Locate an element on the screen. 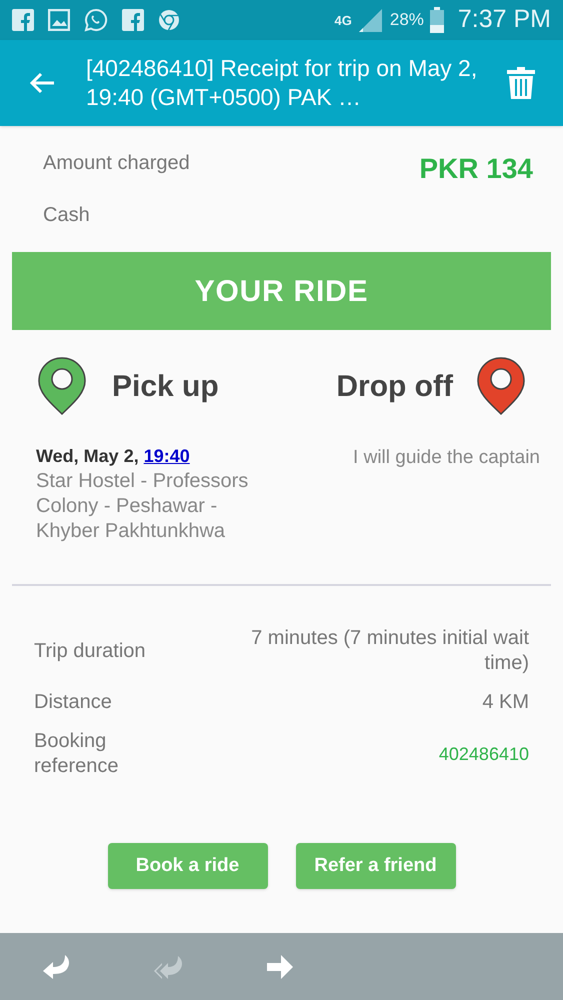 This screenshot has width=563, height=1000. action-button: Refer a friend is located at coordinates (376, 866).